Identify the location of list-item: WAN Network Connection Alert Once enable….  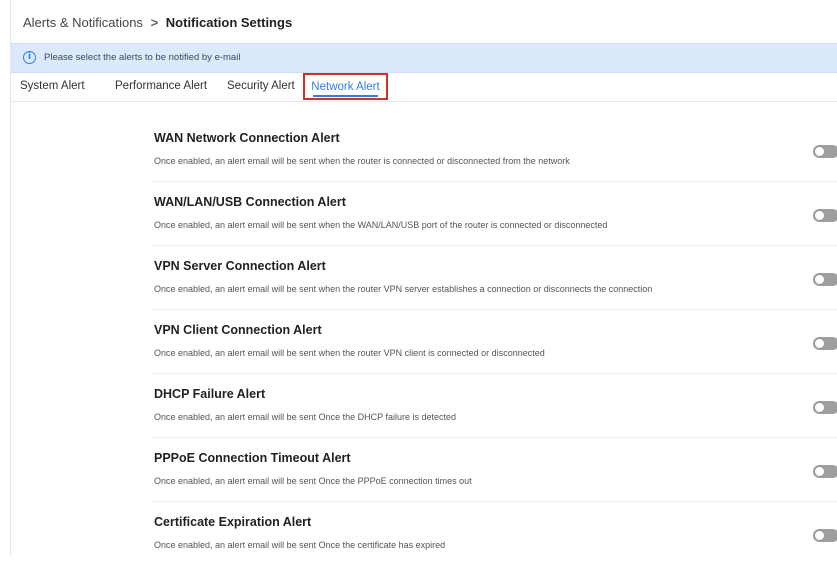
(494, 150).